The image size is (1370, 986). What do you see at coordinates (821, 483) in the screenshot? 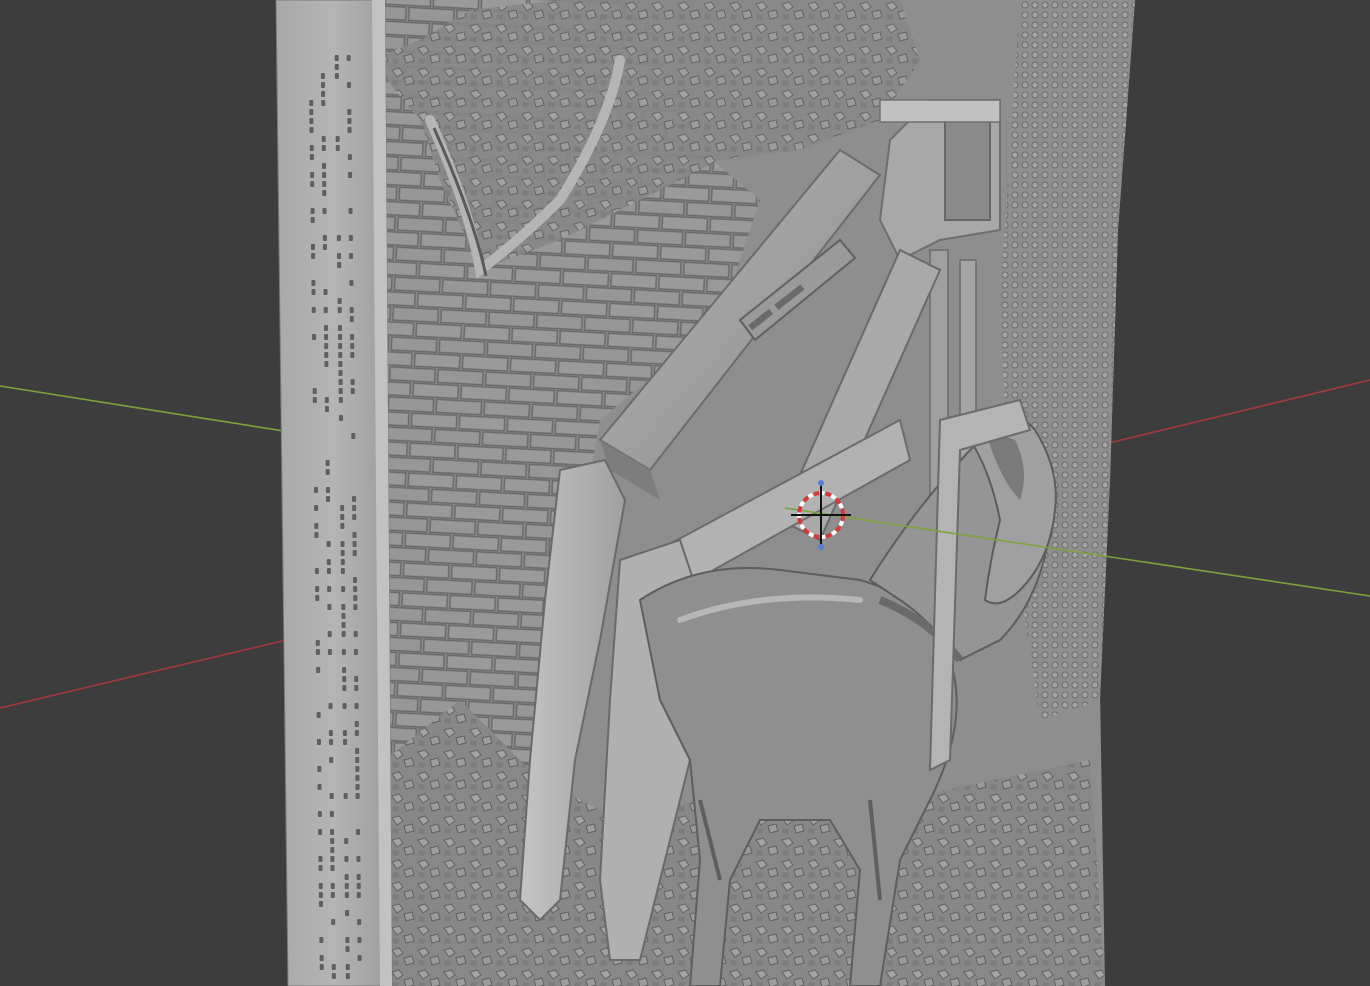
I see `cursor-blue-top` at bounding box center [821, 483].